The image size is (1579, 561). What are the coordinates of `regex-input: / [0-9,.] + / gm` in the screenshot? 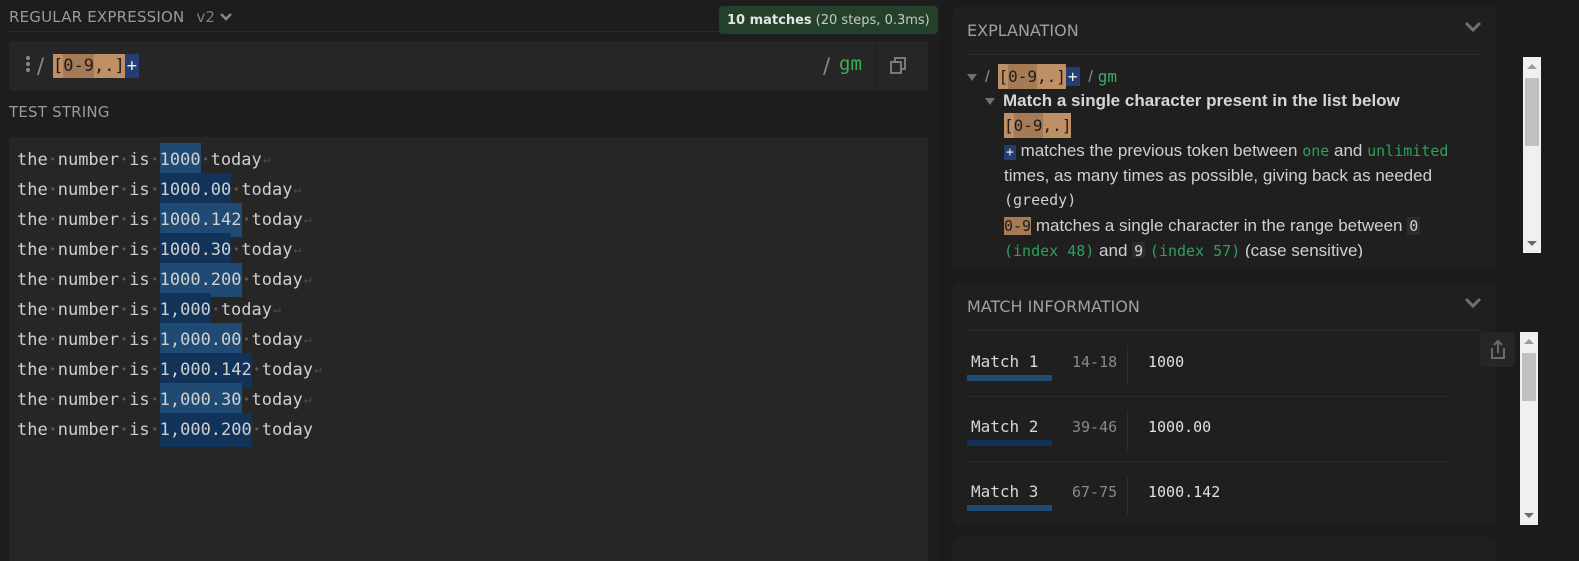 It's located at (468, 66).